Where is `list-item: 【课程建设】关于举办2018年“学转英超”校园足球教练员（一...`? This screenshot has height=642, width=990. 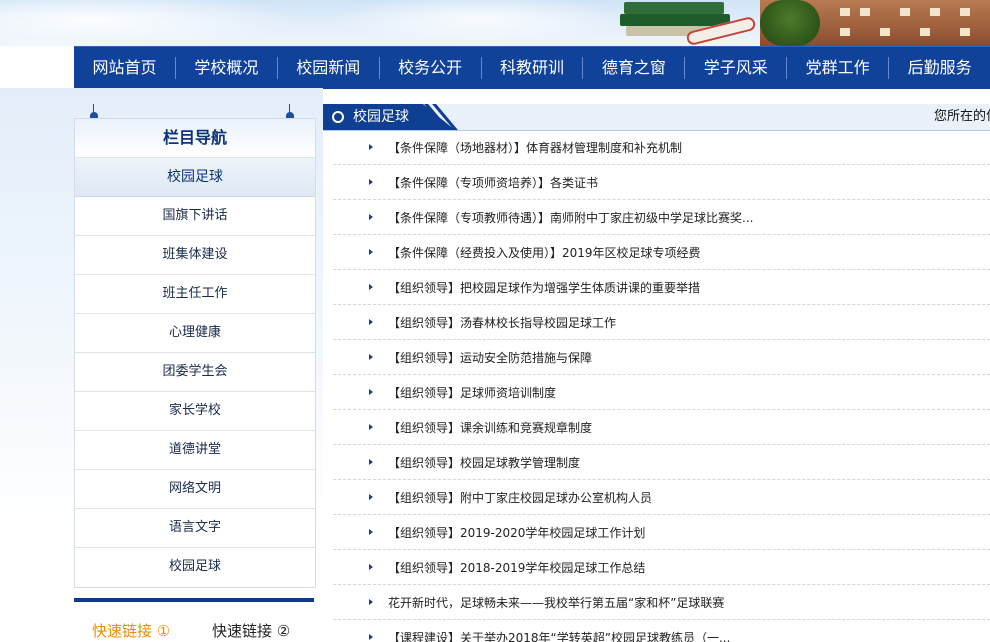 list-item: 【课程建设】关于举办2018年“学转英超”校园足球教练员（一... is located at coordinates (661, 631).